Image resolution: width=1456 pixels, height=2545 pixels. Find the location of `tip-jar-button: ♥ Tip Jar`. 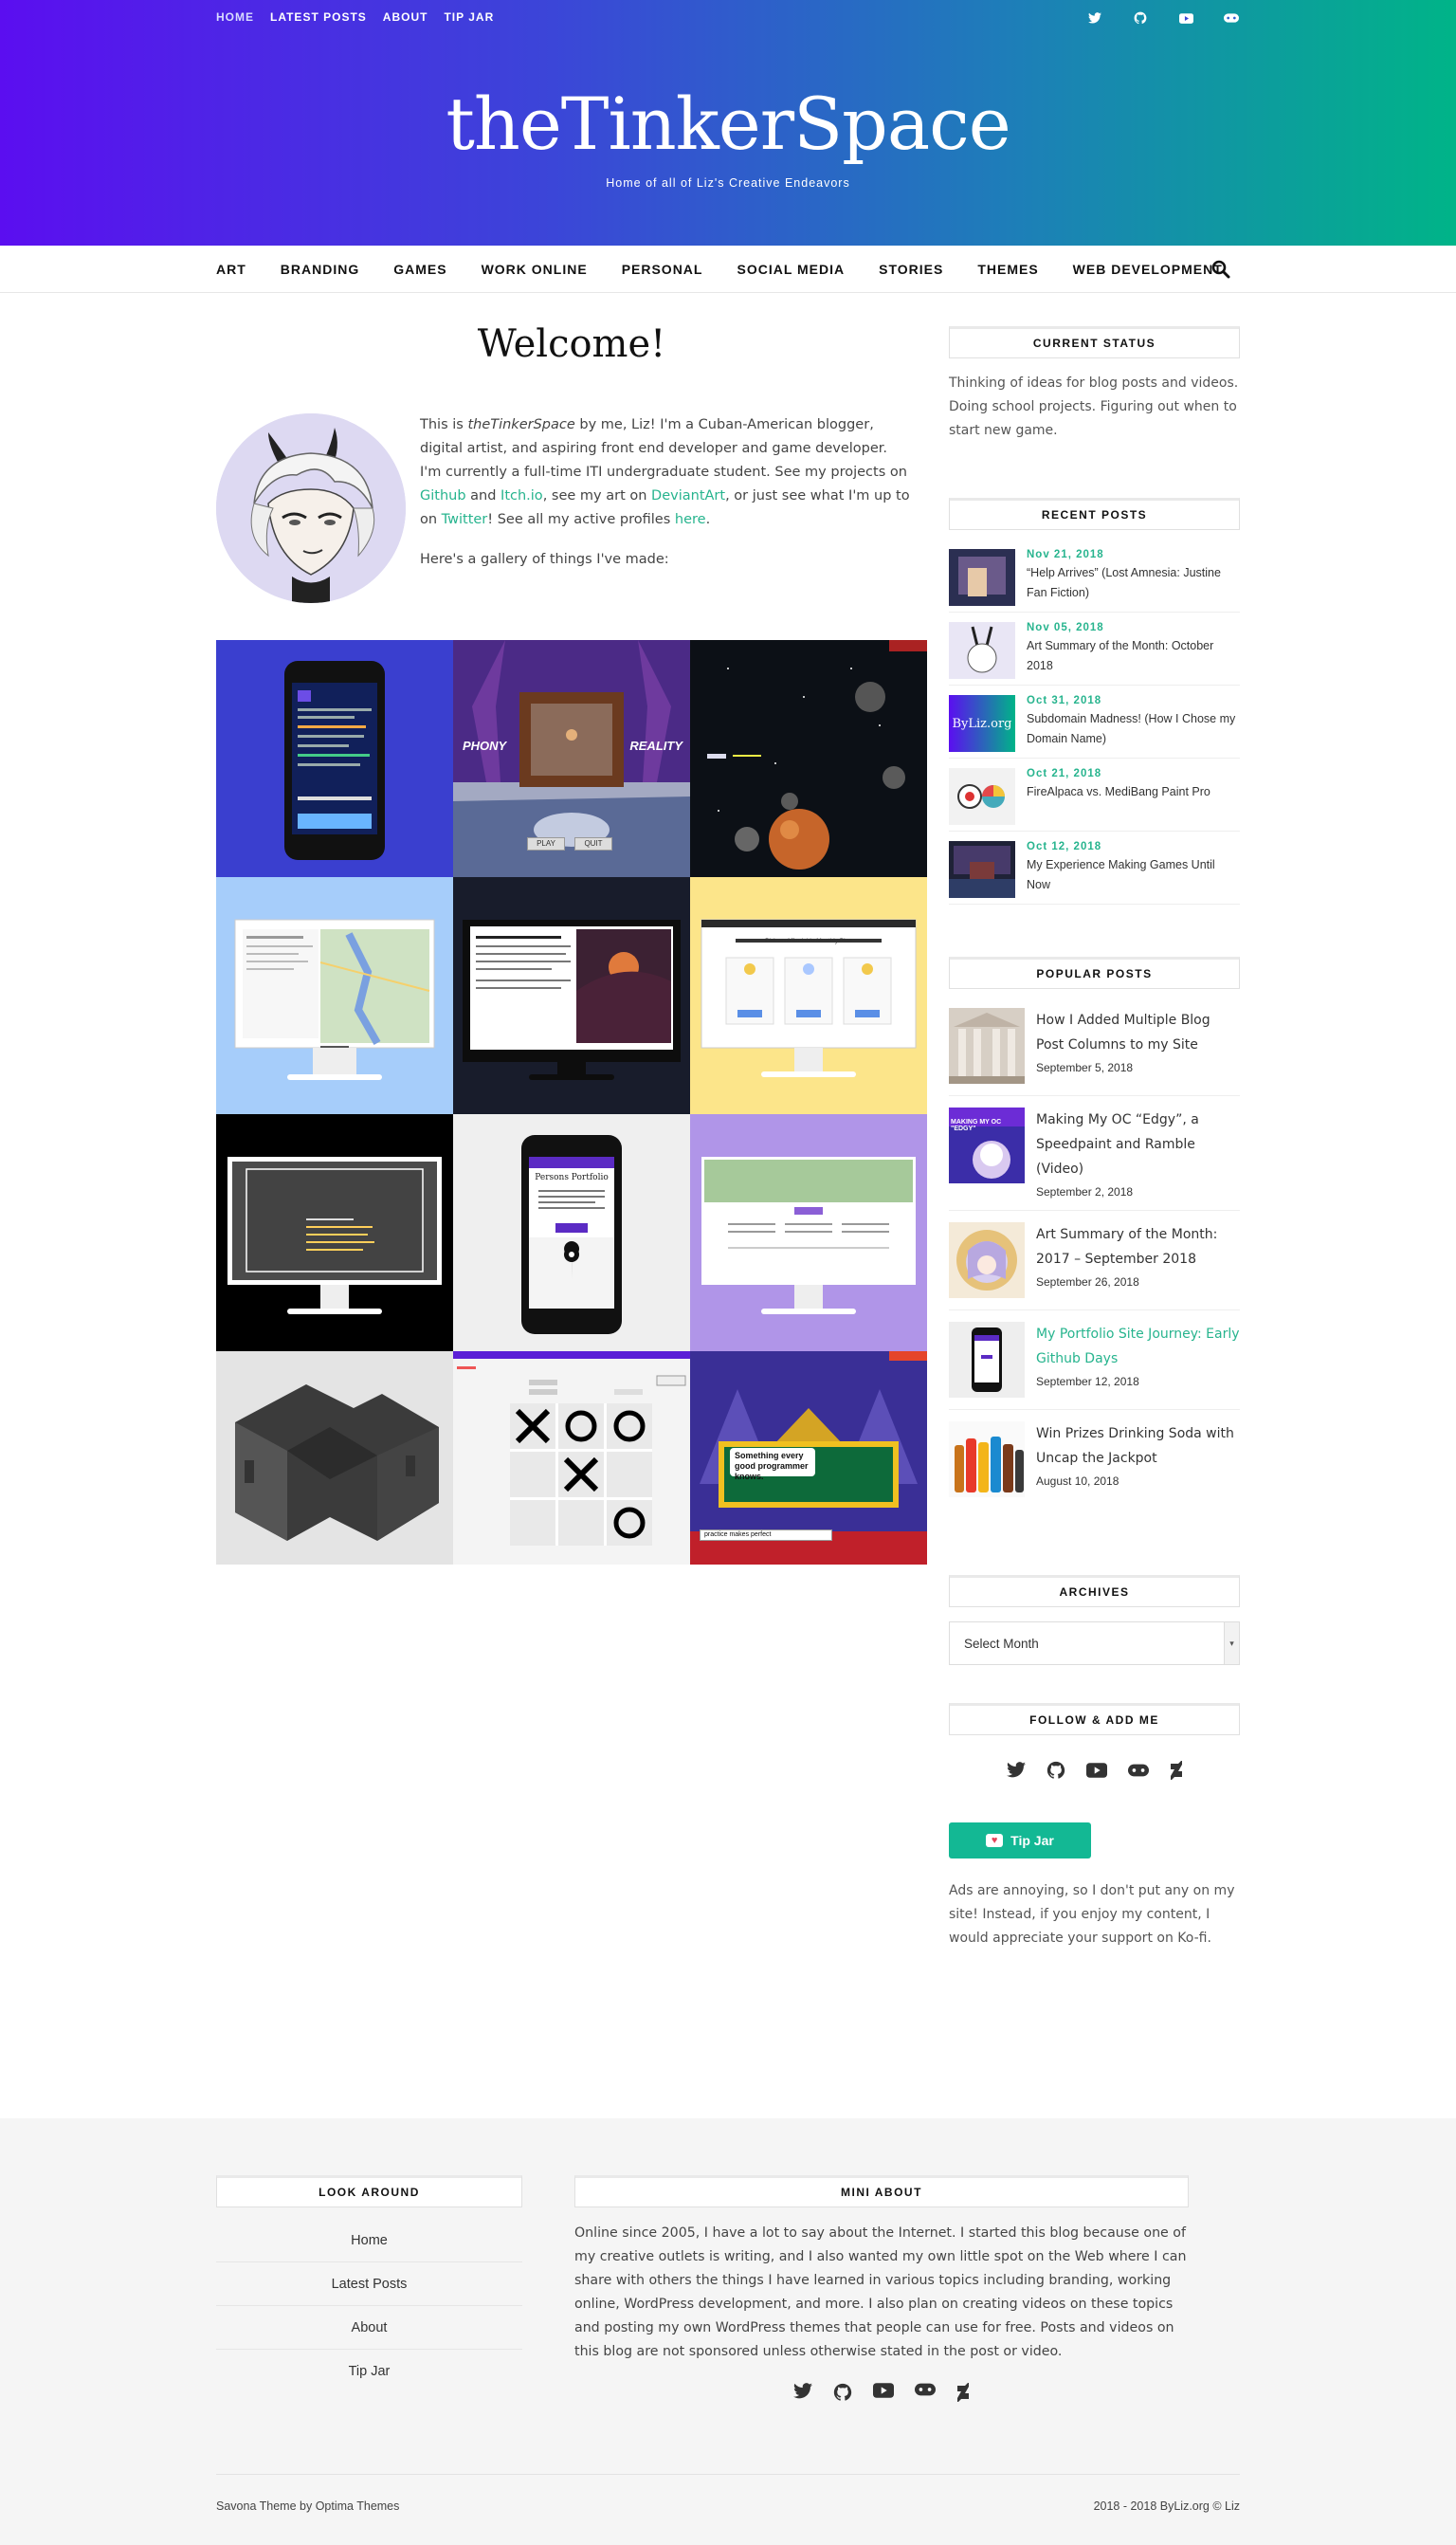

tip-jar-button: ♥ Tip Jar is located at coordinates (1020, 1840).